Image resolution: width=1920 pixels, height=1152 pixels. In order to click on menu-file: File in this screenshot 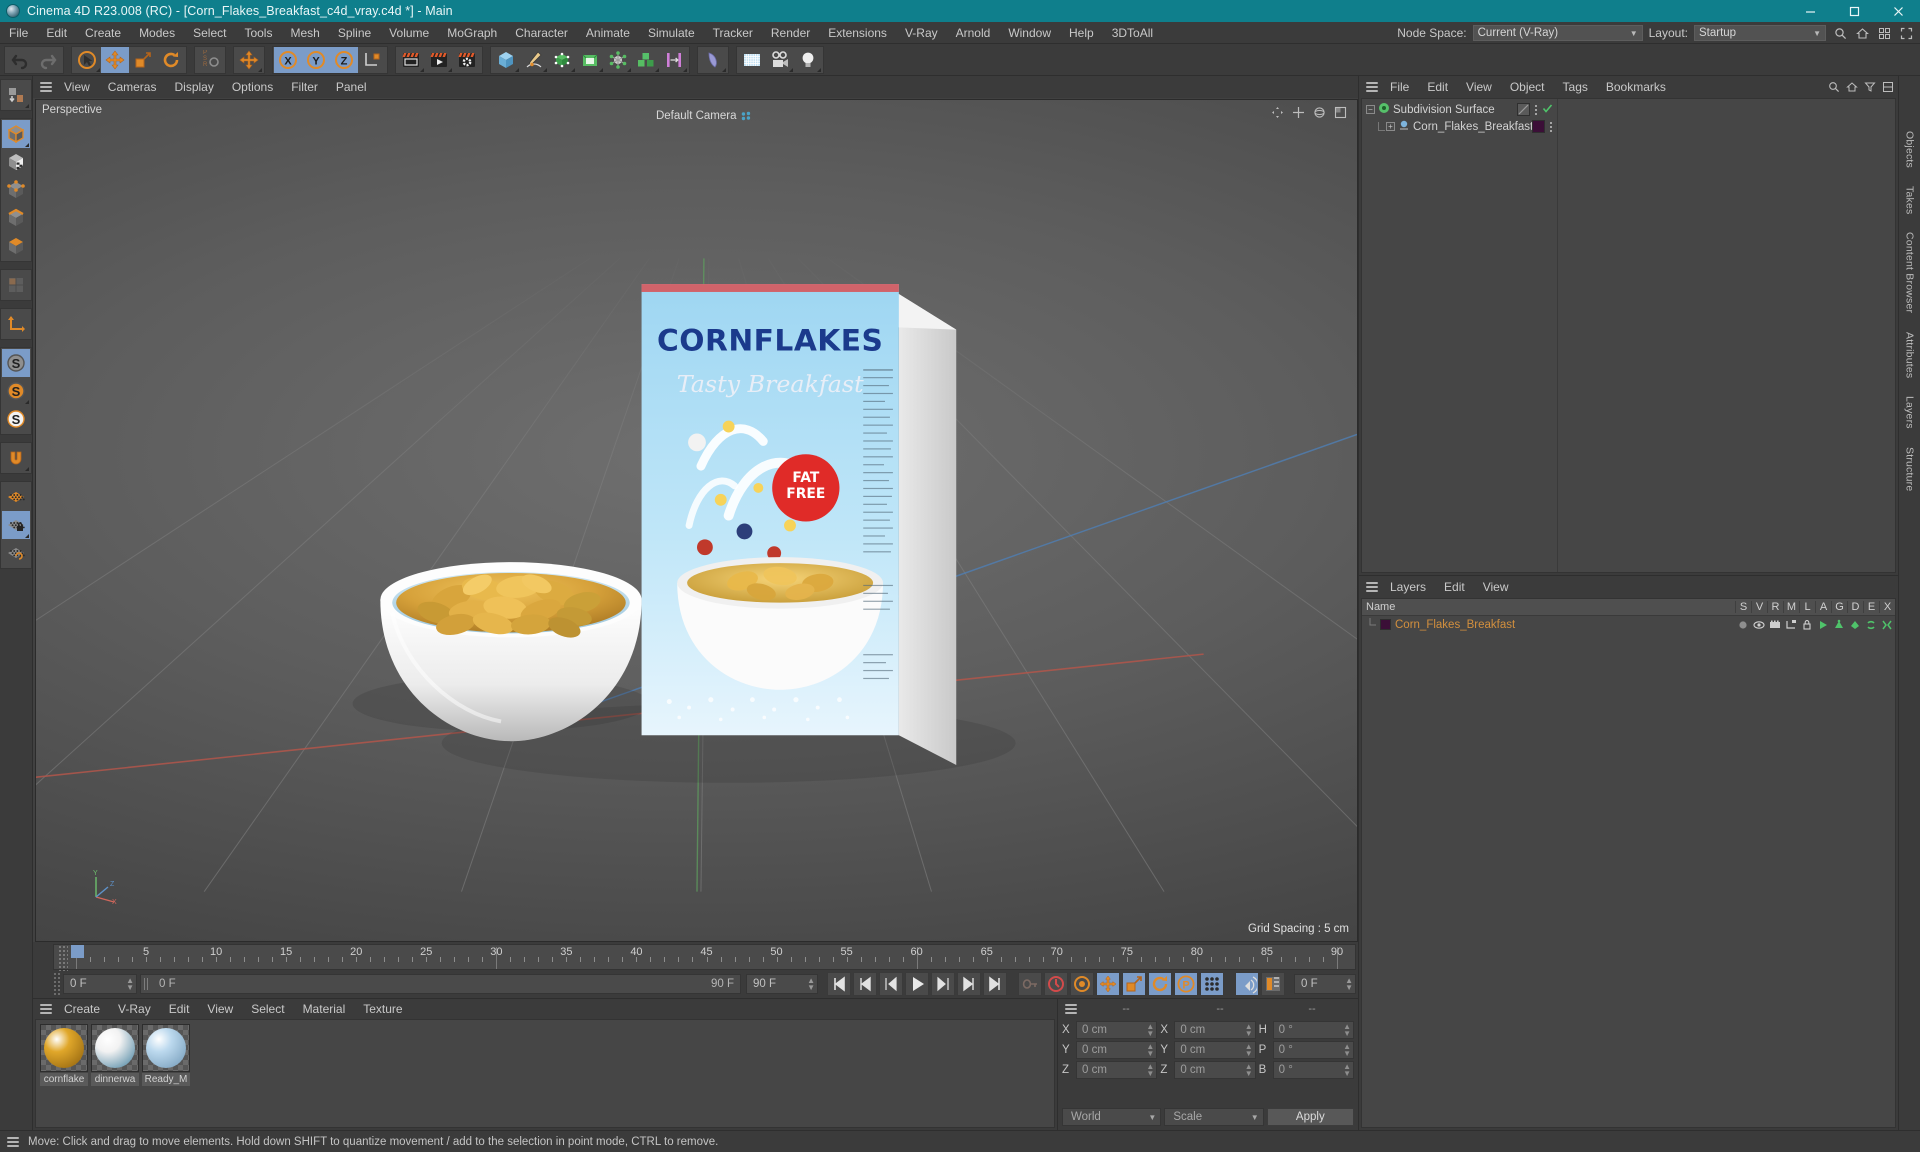, I will do `click(18, 33)`.